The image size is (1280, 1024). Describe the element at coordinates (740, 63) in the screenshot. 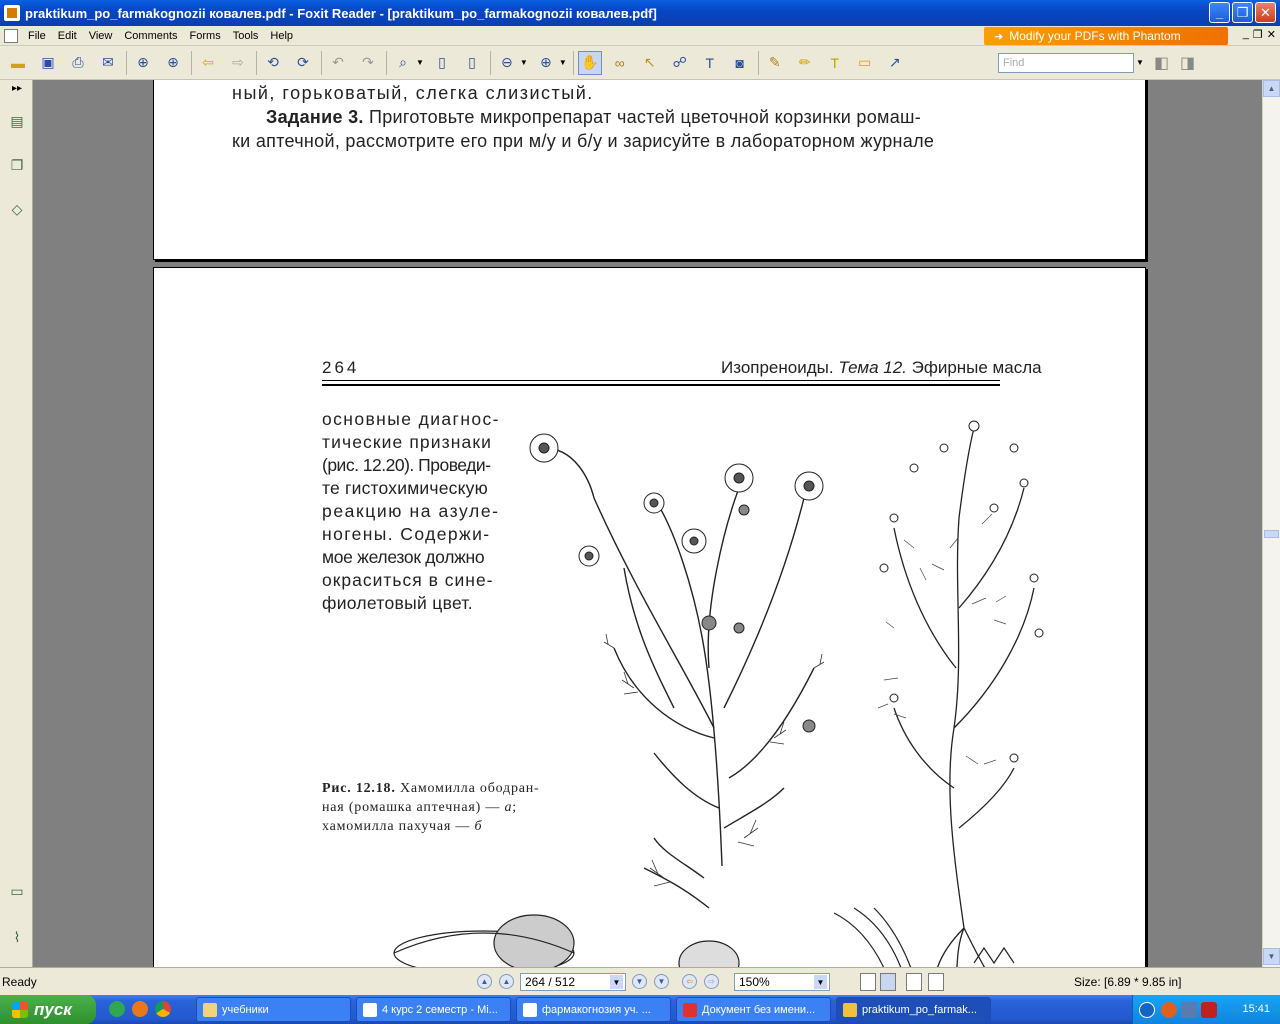

I see `snapshot-icon: ◙` at that location.